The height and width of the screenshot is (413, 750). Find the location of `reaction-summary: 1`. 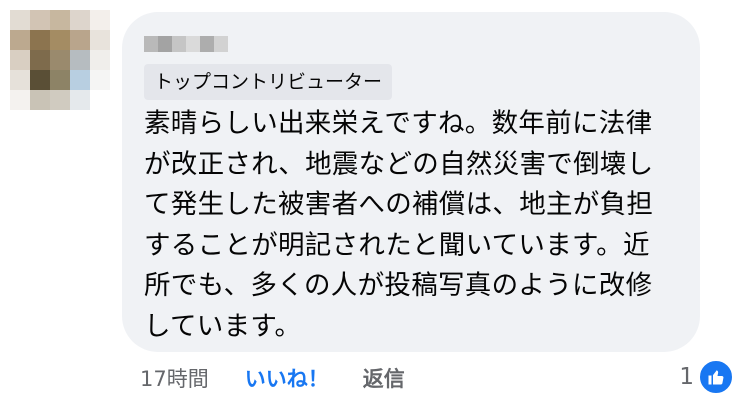

reaction-summary: 1 is located at coordinates (706, 377).